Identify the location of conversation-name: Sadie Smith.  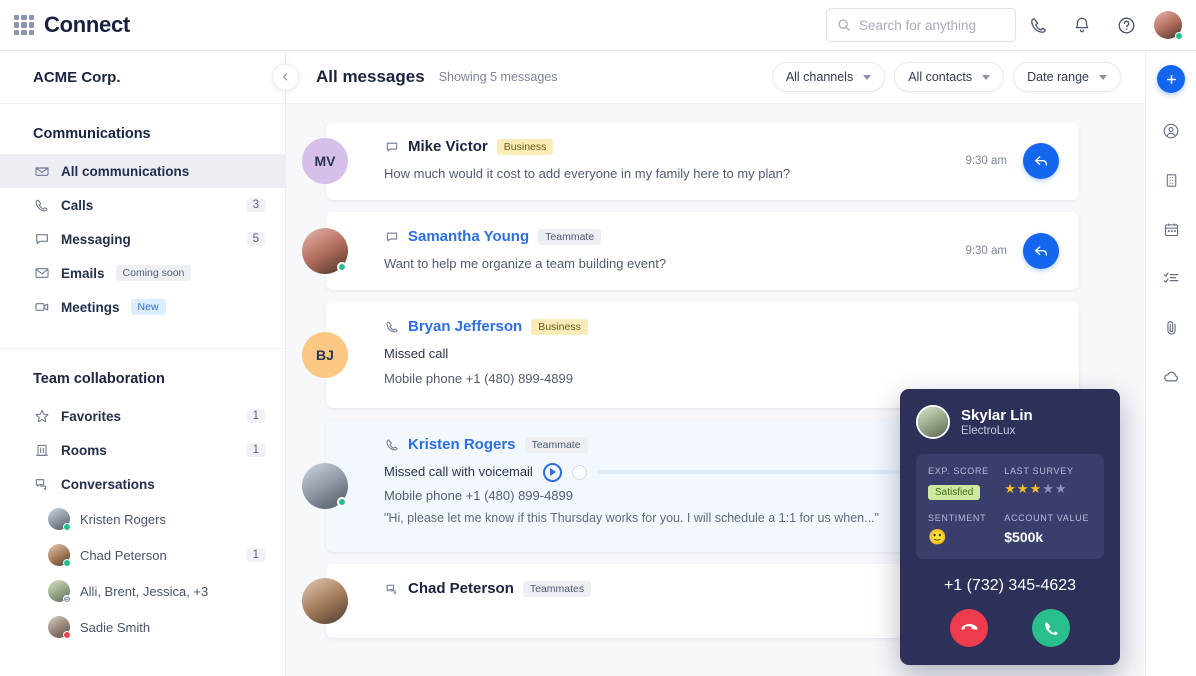
(115, 627).